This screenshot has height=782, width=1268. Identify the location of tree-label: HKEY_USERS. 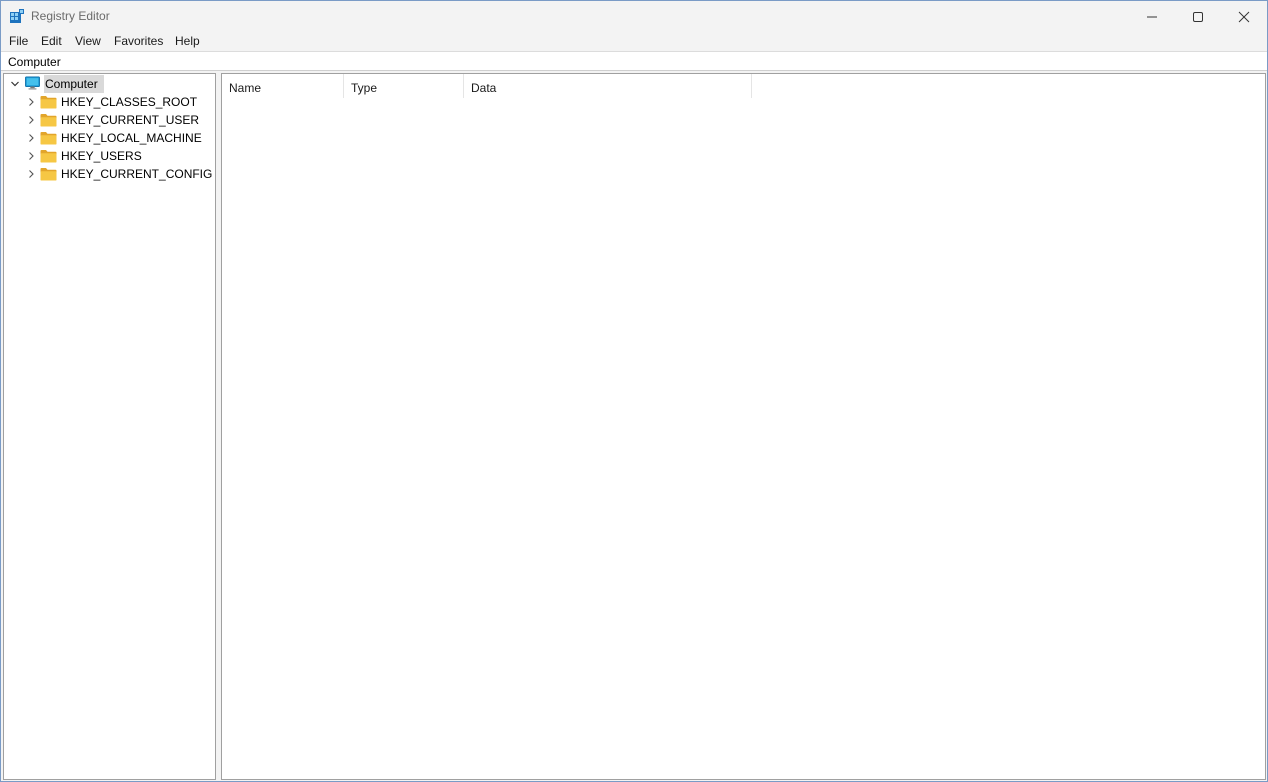
(101, 156).